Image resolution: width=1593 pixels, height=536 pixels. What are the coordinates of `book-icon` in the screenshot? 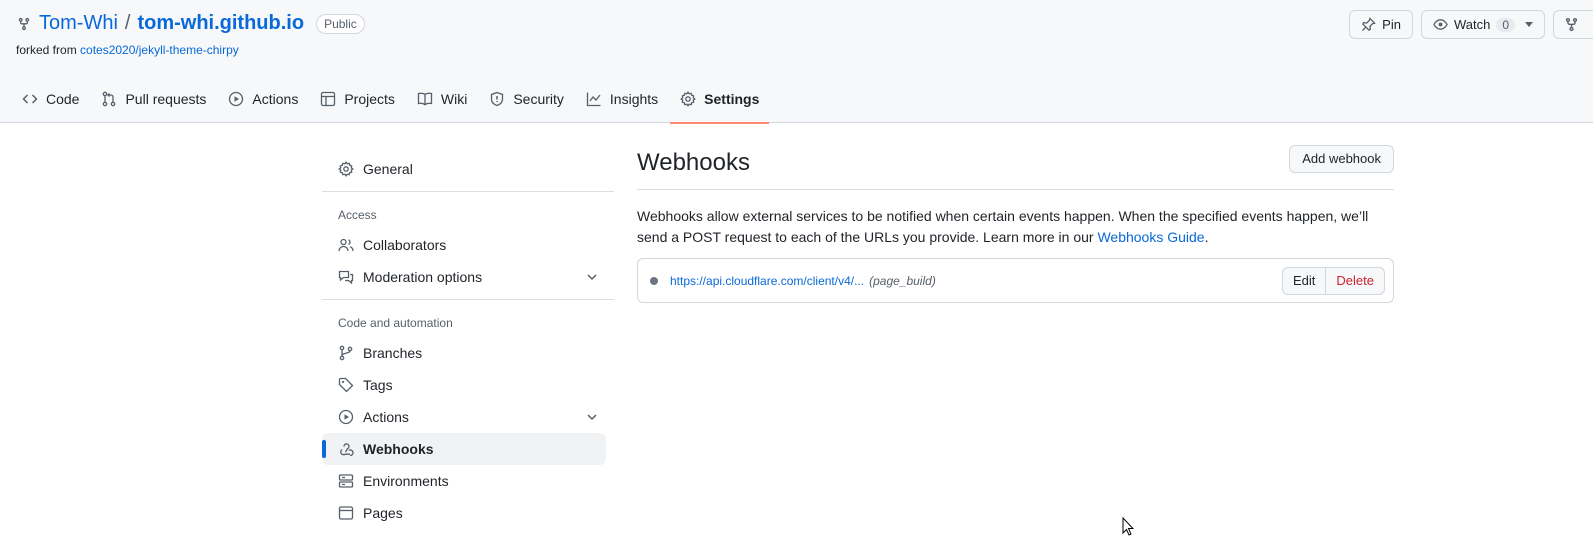 It's located at (425, 99).